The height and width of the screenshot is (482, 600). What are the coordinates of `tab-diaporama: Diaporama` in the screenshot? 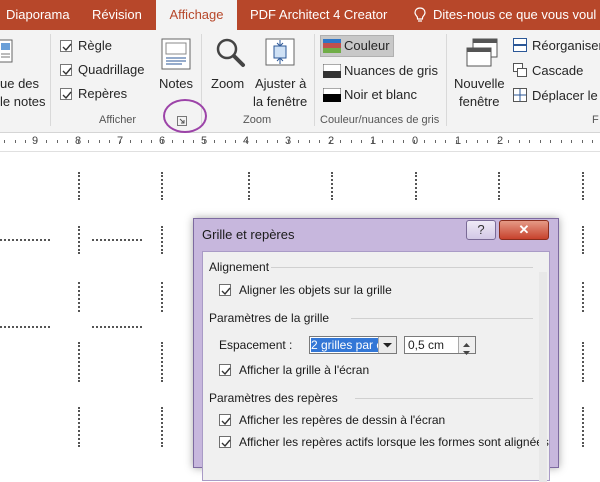 It's located at (38, 15).